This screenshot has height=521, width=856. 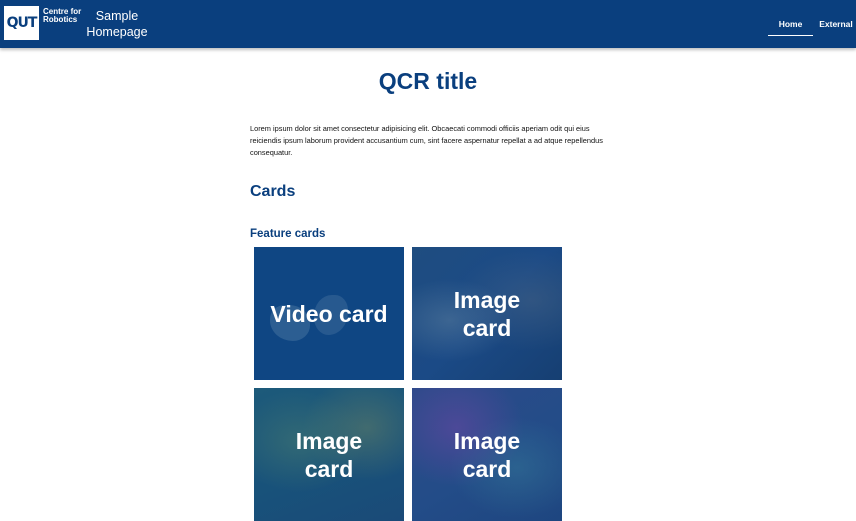 I want to click on cards-section-heading: Cards, so click(x=273, y=191).